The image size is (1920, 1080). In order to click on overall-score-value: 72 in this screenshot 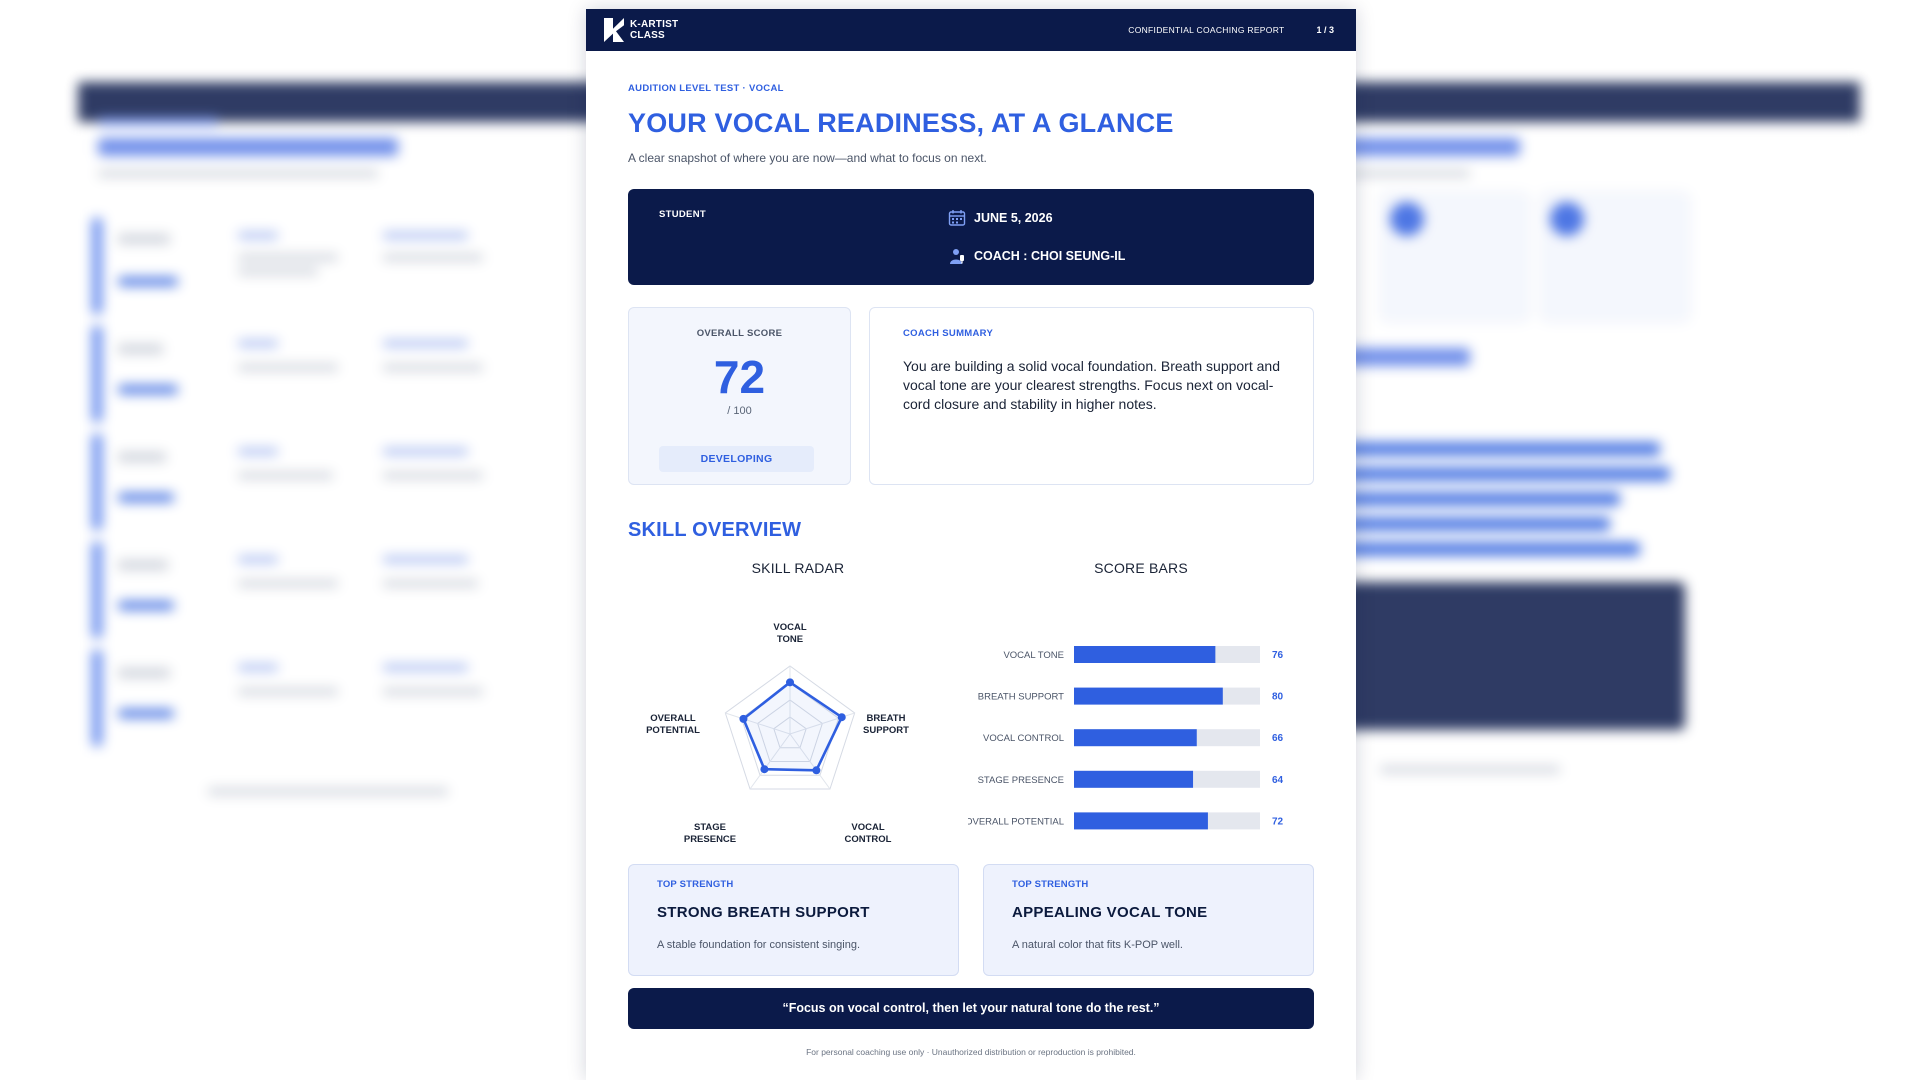, I will do `click(739, 377)`.